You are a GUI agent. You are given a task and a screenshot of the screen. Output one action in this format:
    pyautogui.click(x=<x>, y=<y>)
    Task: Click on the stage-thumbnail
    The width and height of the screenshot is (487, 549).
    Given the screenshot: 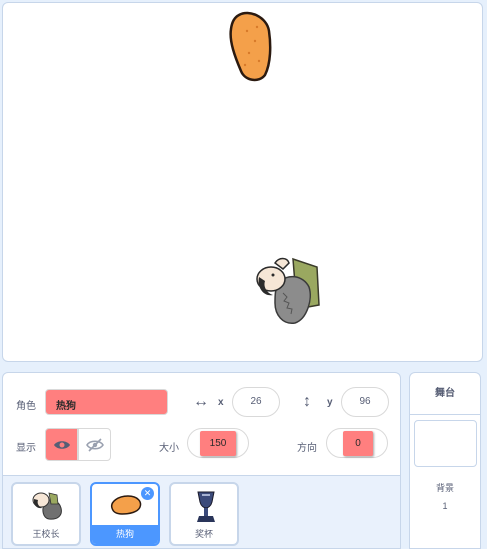 What is the action you would take?
    pyautogui.click(x=445, y=443)
    